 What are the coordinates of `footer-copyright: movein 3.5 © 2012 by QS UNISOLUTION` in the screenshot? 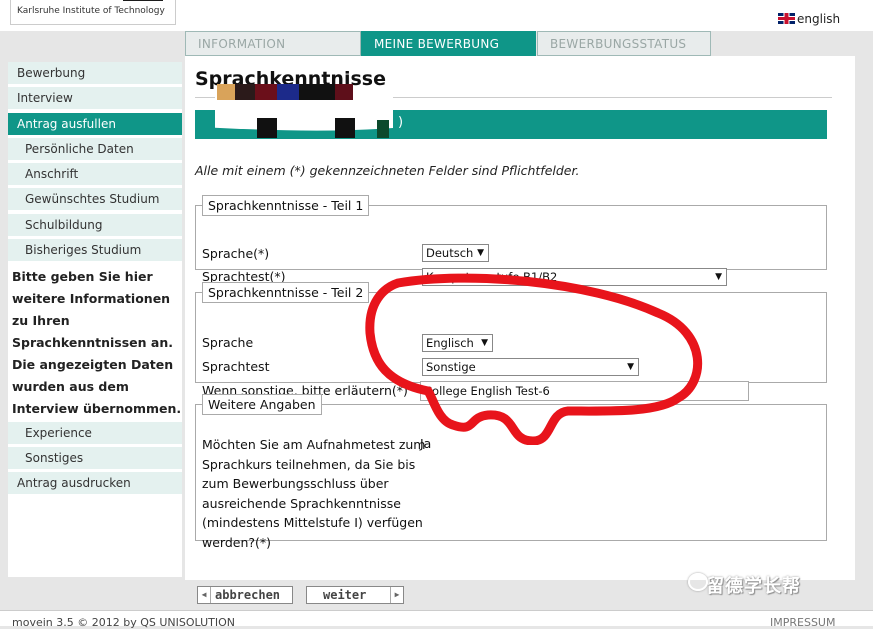 It's located at (123, 622).